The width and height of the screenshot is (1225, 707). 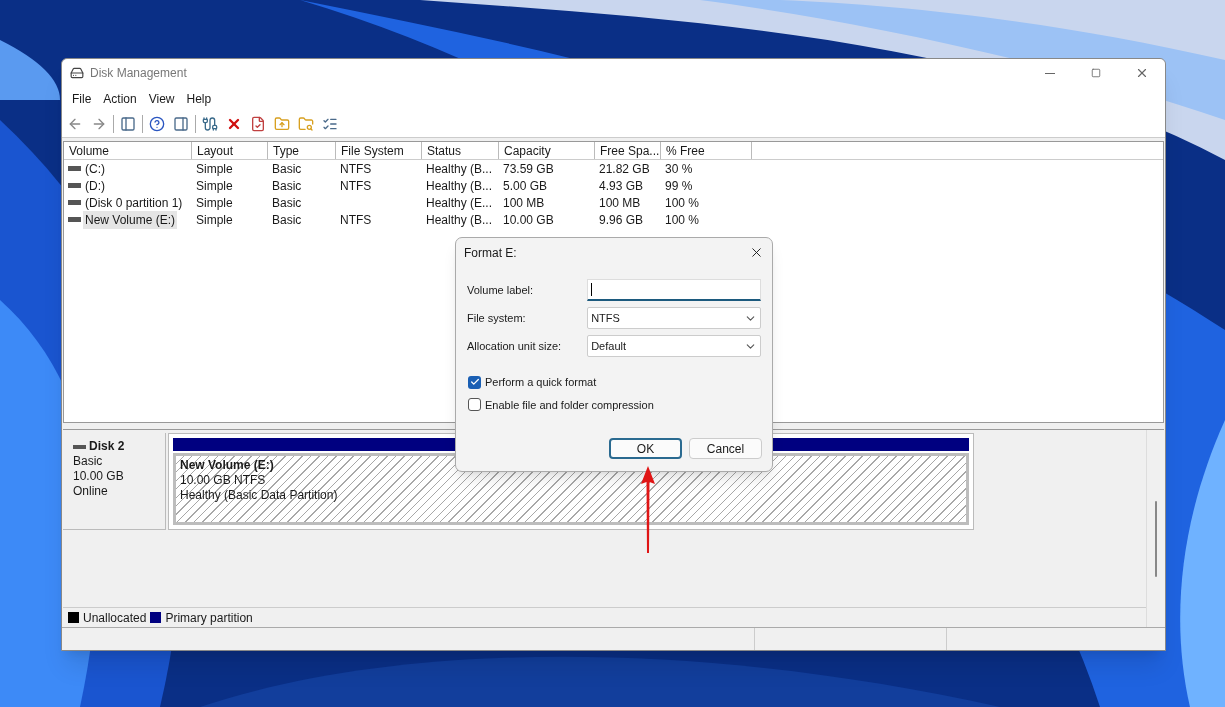 I want to click on volume-label-field, so click(x=674, y=290).